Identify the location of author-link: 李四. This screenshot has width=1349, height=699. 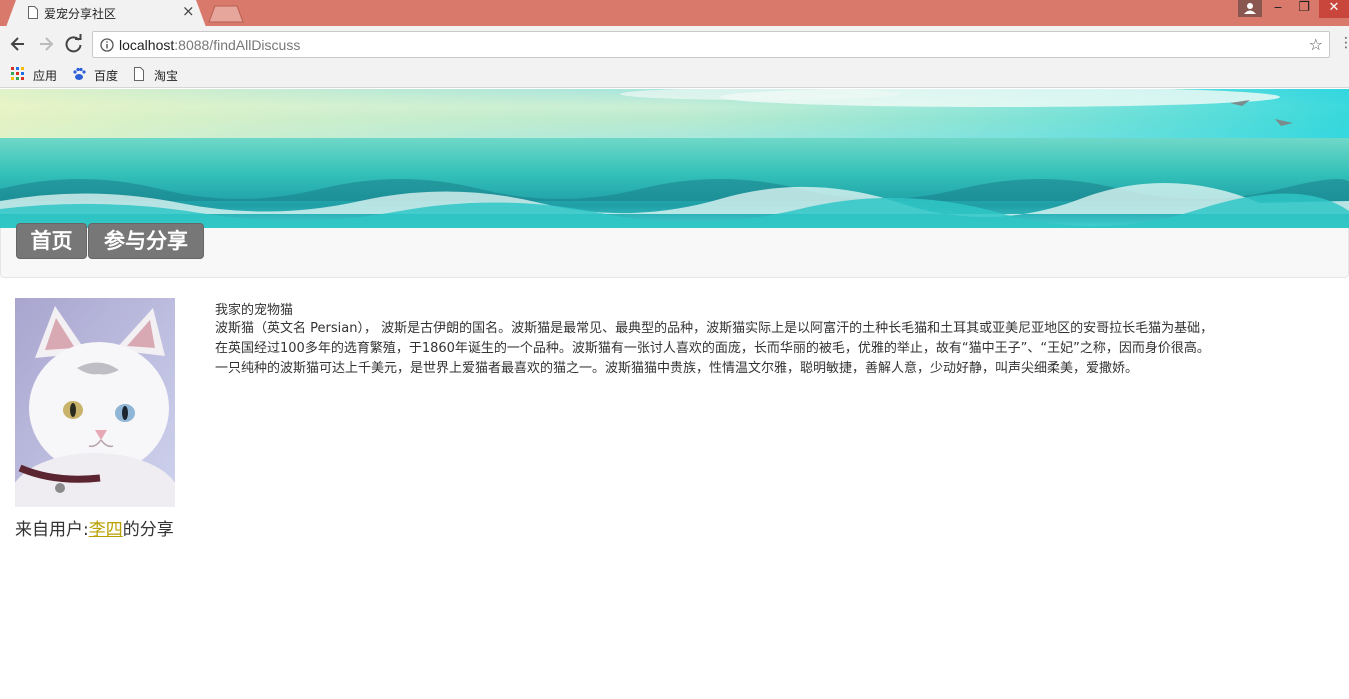
(106, 530).